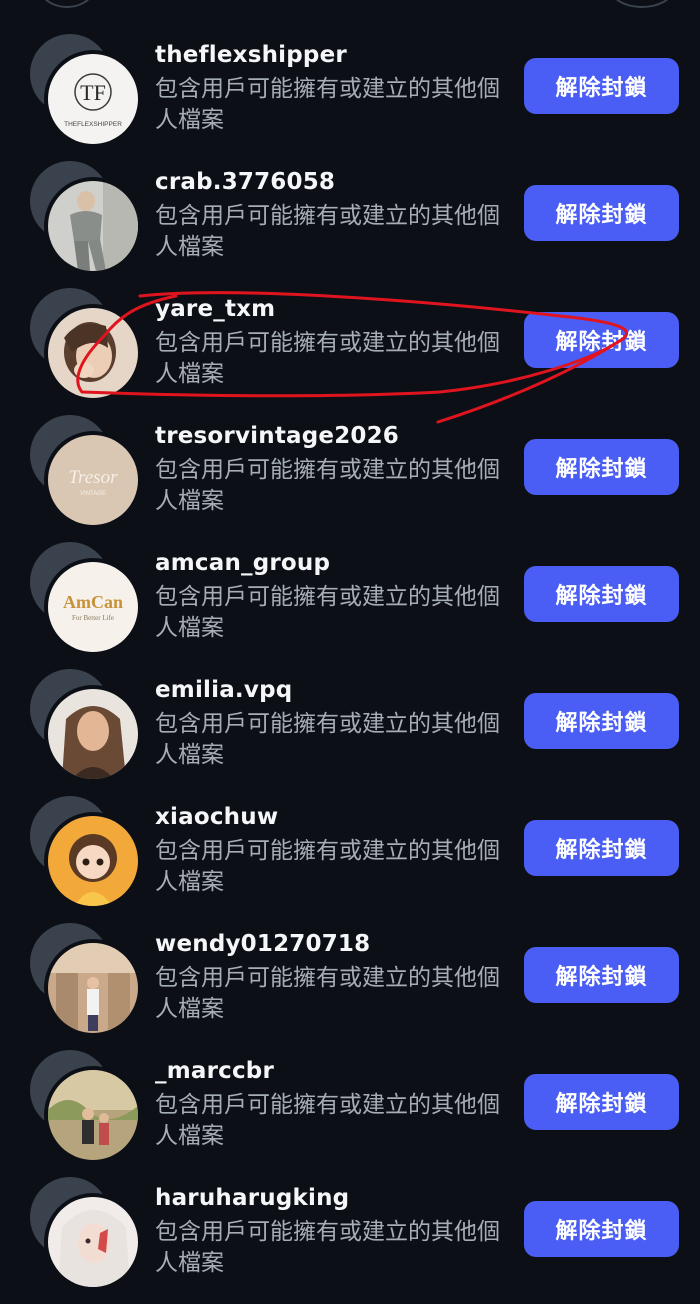  I want to click on username: haruharugking, so click(252, 1198).